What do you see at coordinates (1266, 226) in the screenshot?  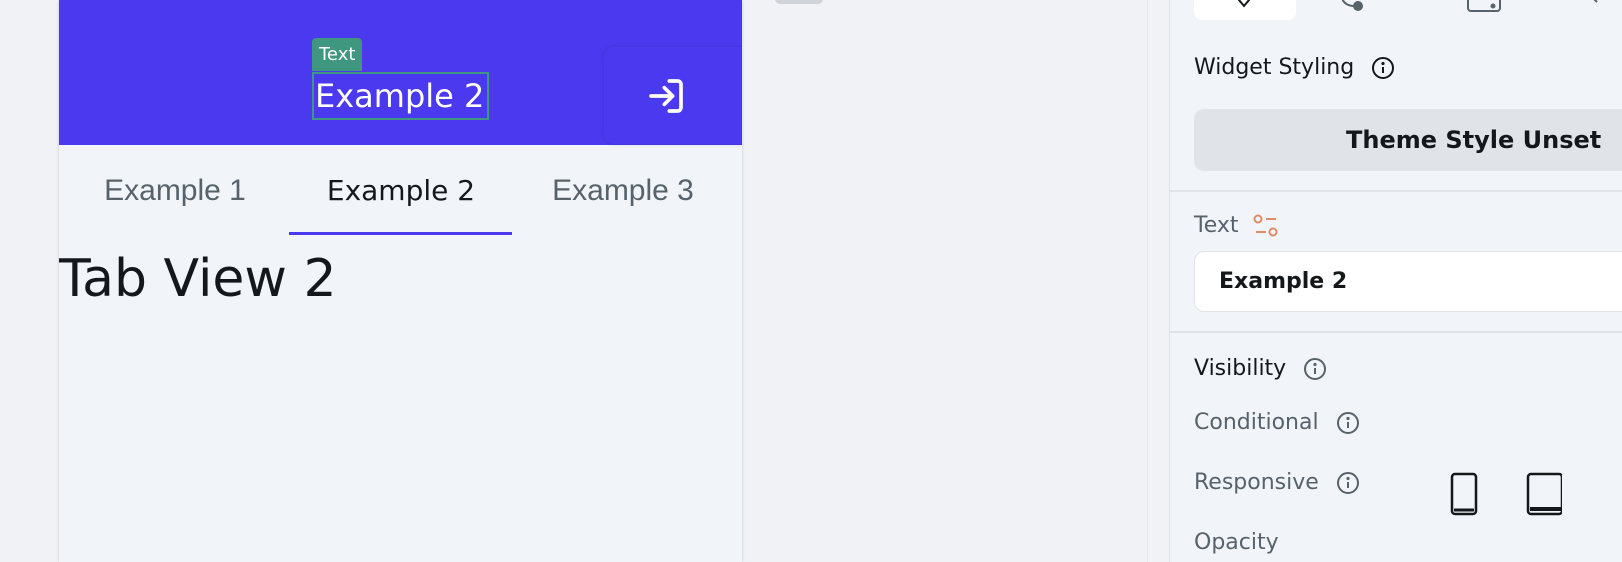 I see `variable-settings-icon` at bounding box center [1266, 226].